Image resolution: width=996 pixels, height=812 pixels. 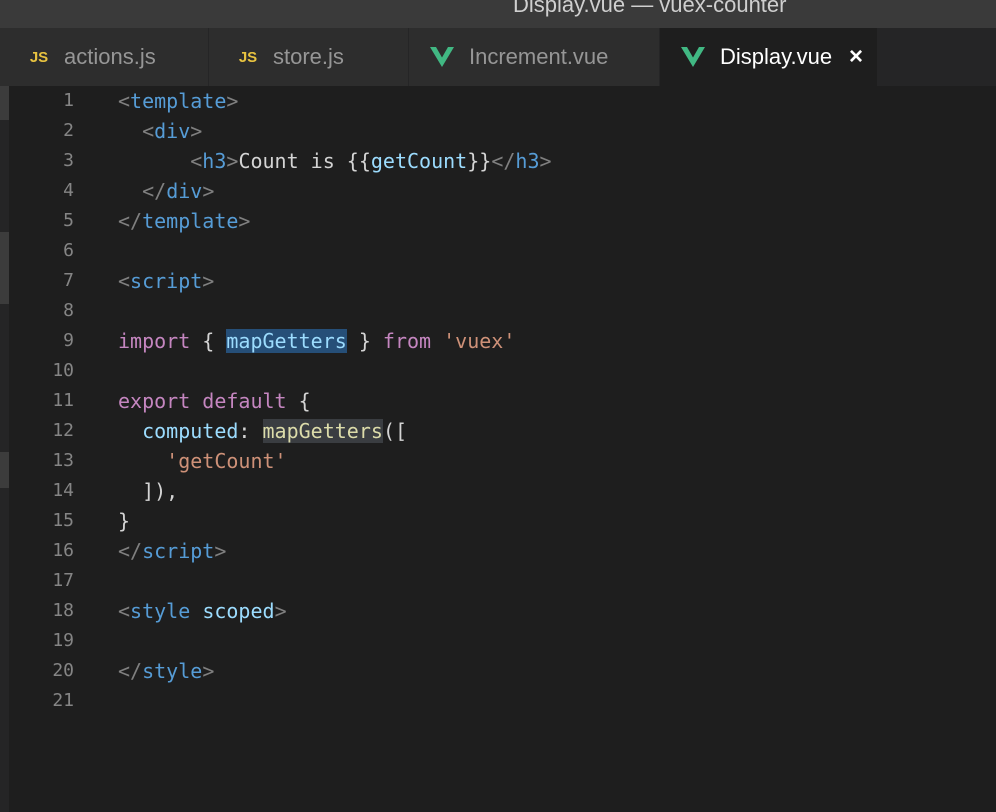 What do you see at coordinates (190, 431) in the screenshot?
I see `code-token: computed` at bounding box center [190, 431].